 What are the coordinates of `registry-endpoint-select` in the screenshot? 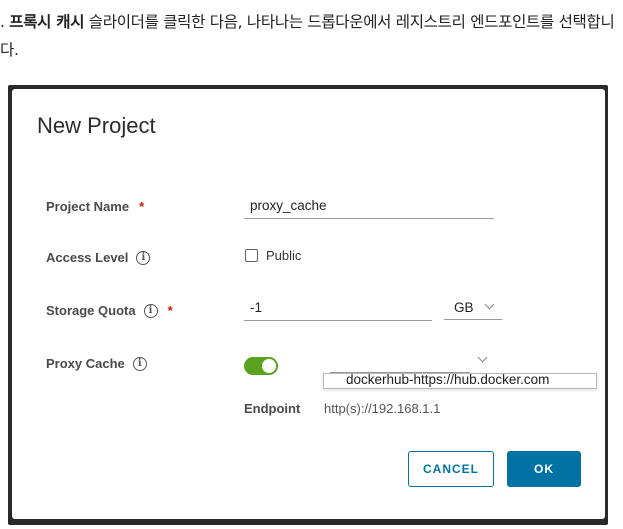 It's located at (400, 361).